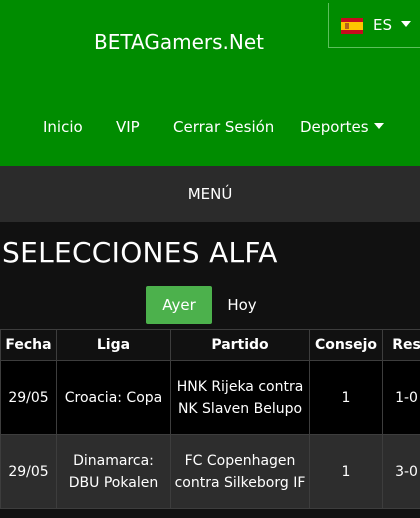 This screenshot has width=420, height=518. I want to click on site-title: BETAGamers.Net, so click(179, 42).